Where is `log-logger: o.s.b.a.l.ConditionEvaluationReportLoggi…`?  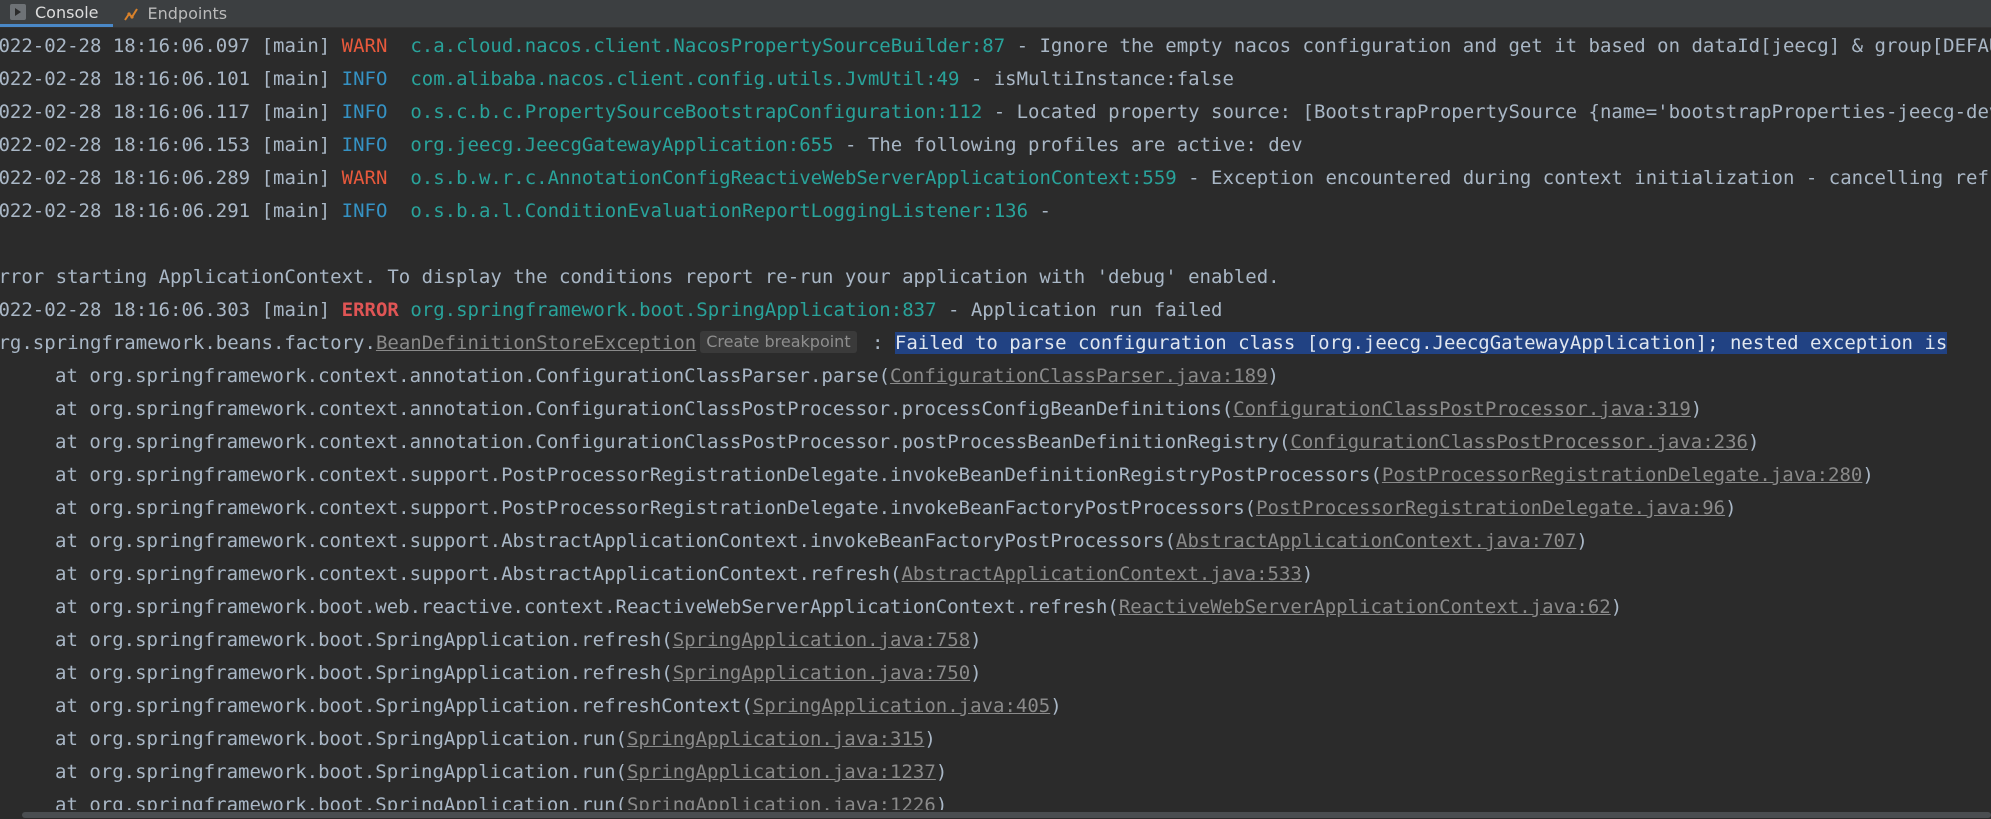
log-logger: o.s.b.a.l.ConditionEvaluationReportLoggi… is located at coordinates (719, 211).